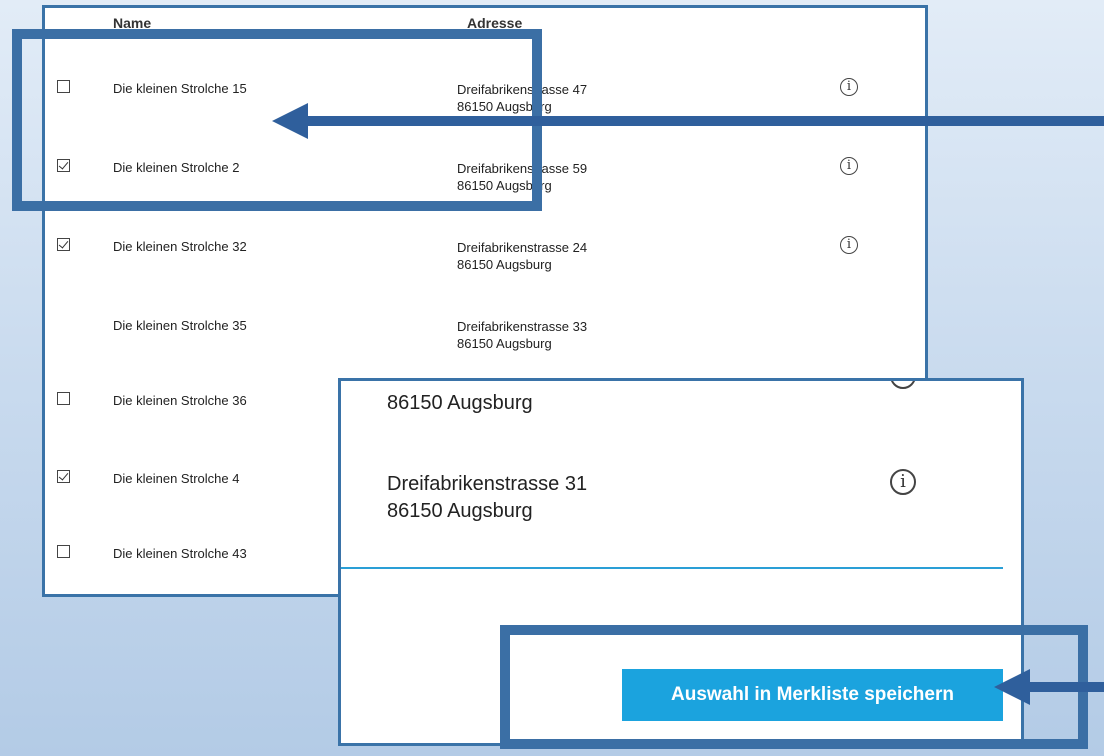  Describe the element at coordinates (180, 400) in the screenshot. I see `row-name: Die kleinen Strolche 36` at that location.